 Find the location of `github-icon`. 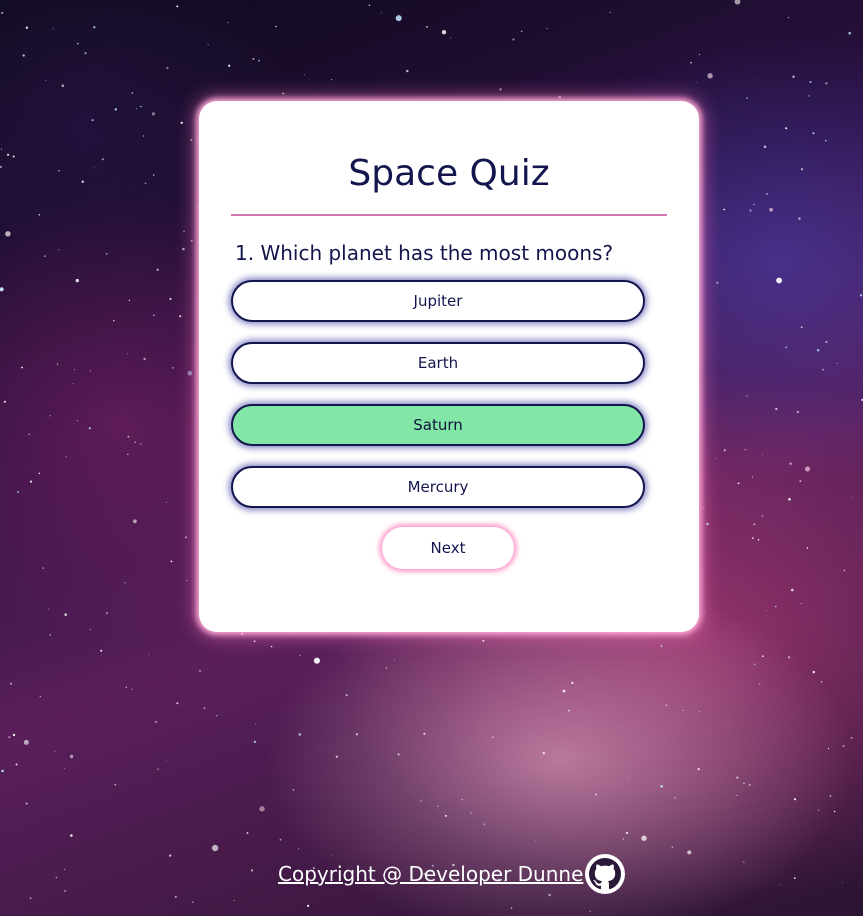

github-icon is located at coordinates (605, 874).